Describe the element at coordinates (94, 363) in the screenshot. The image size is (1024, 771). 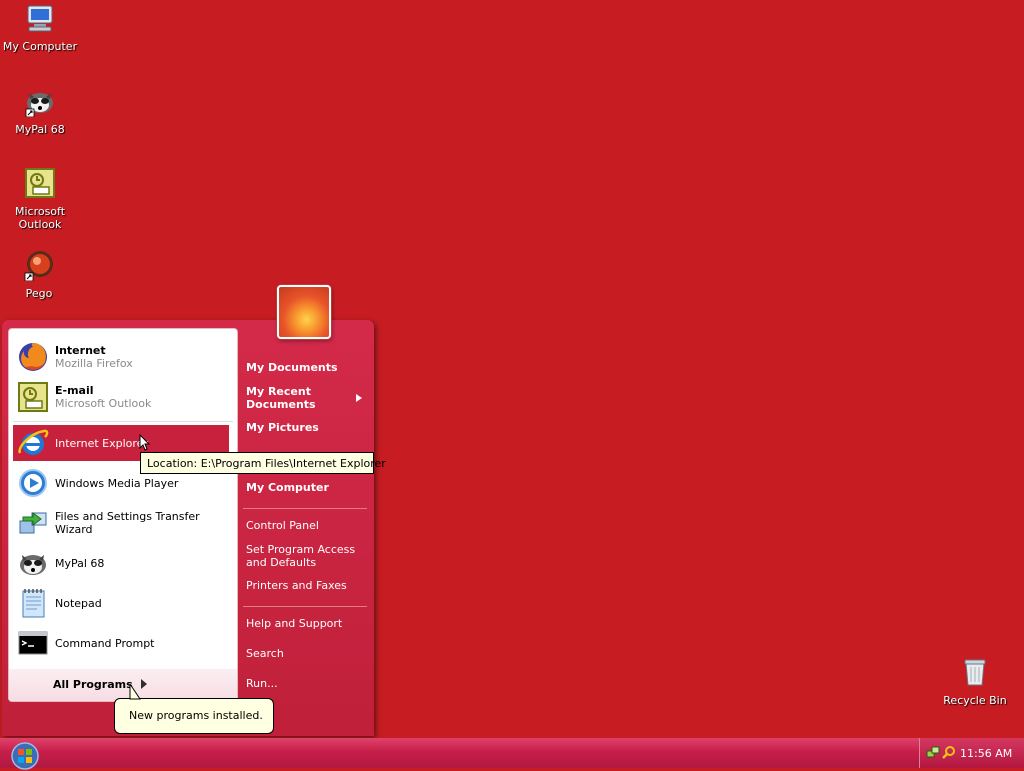
I see `pinned-subtitle: Mozilla Firefox` at that location.